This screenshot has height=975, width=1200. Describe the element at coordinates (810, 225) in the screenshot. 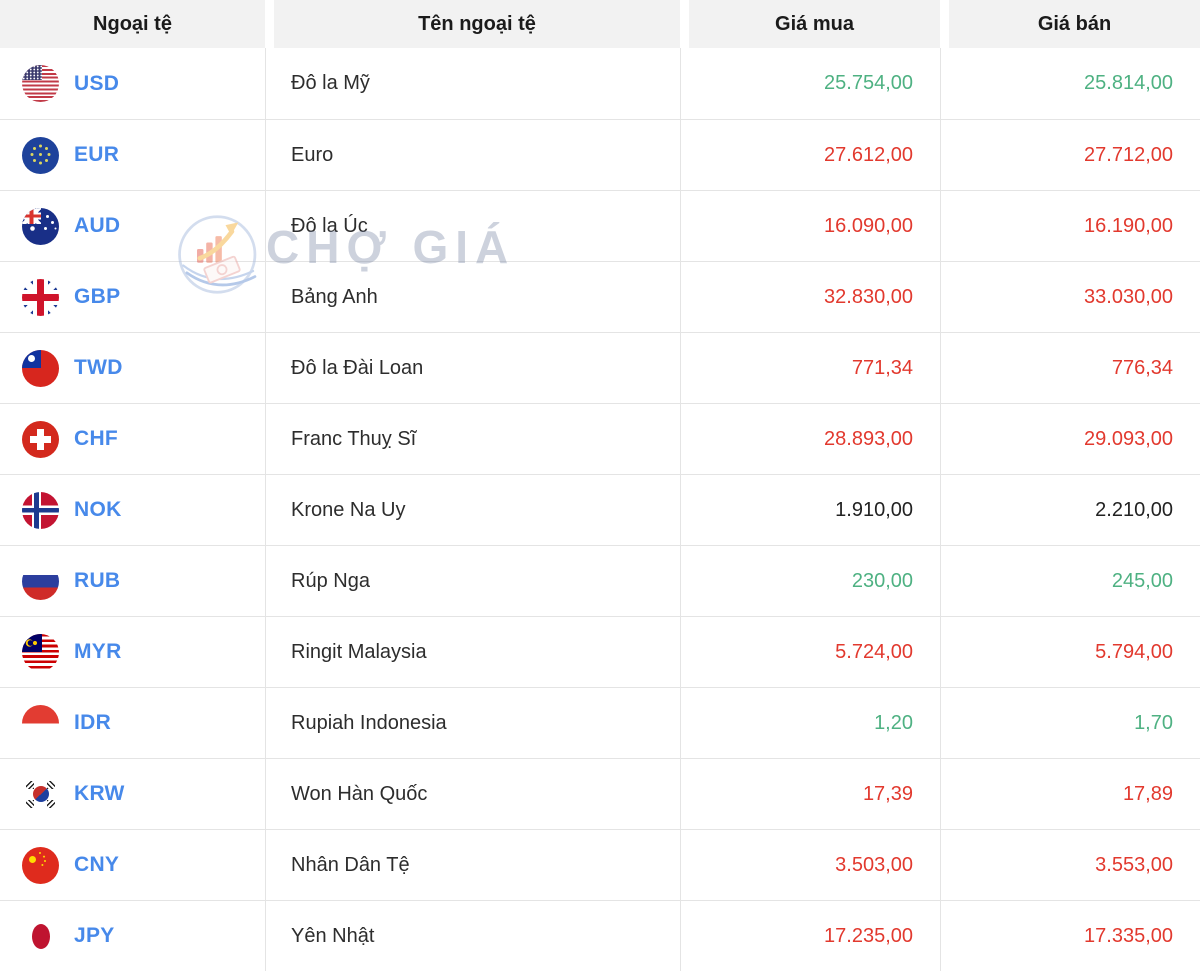

I see `buy-price: 16.090,00` at that location.